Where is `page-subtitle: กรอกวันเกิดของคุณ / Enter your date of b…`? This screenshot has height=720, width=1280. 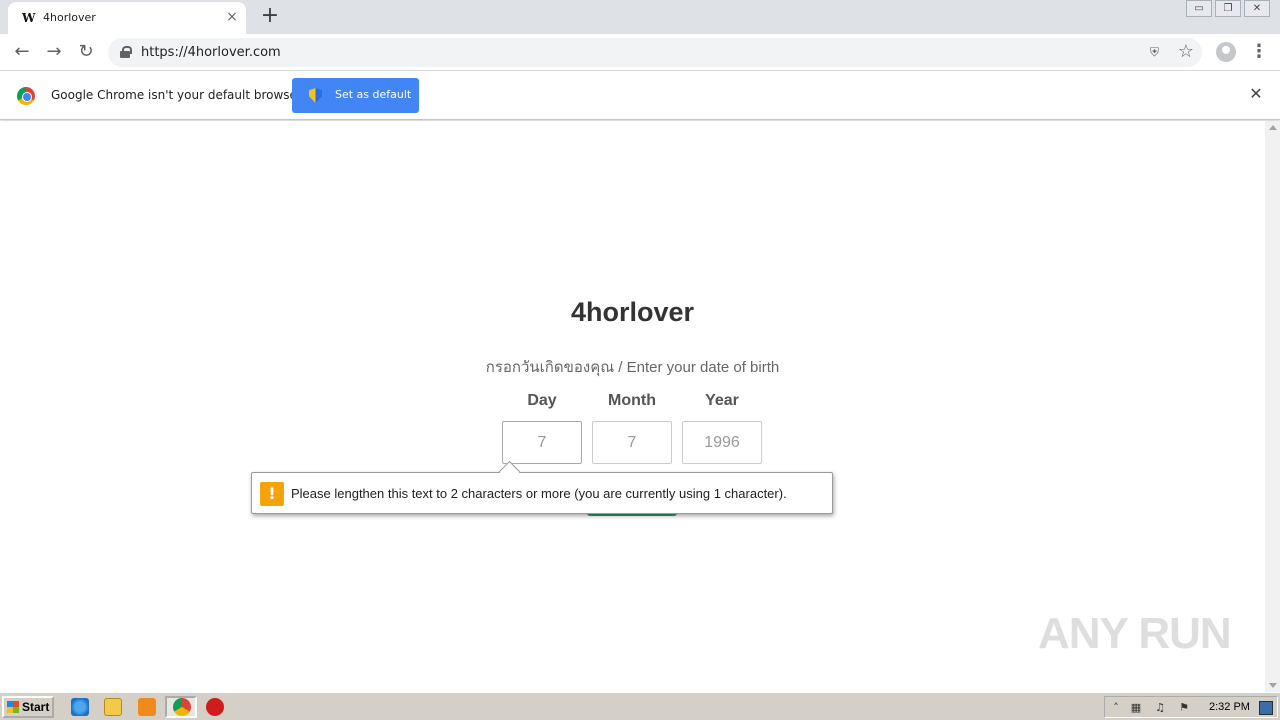
page-subtitle: กรอกวันเกิดของคุณ / Enter your date of b… is located at coordinates (632, 367).